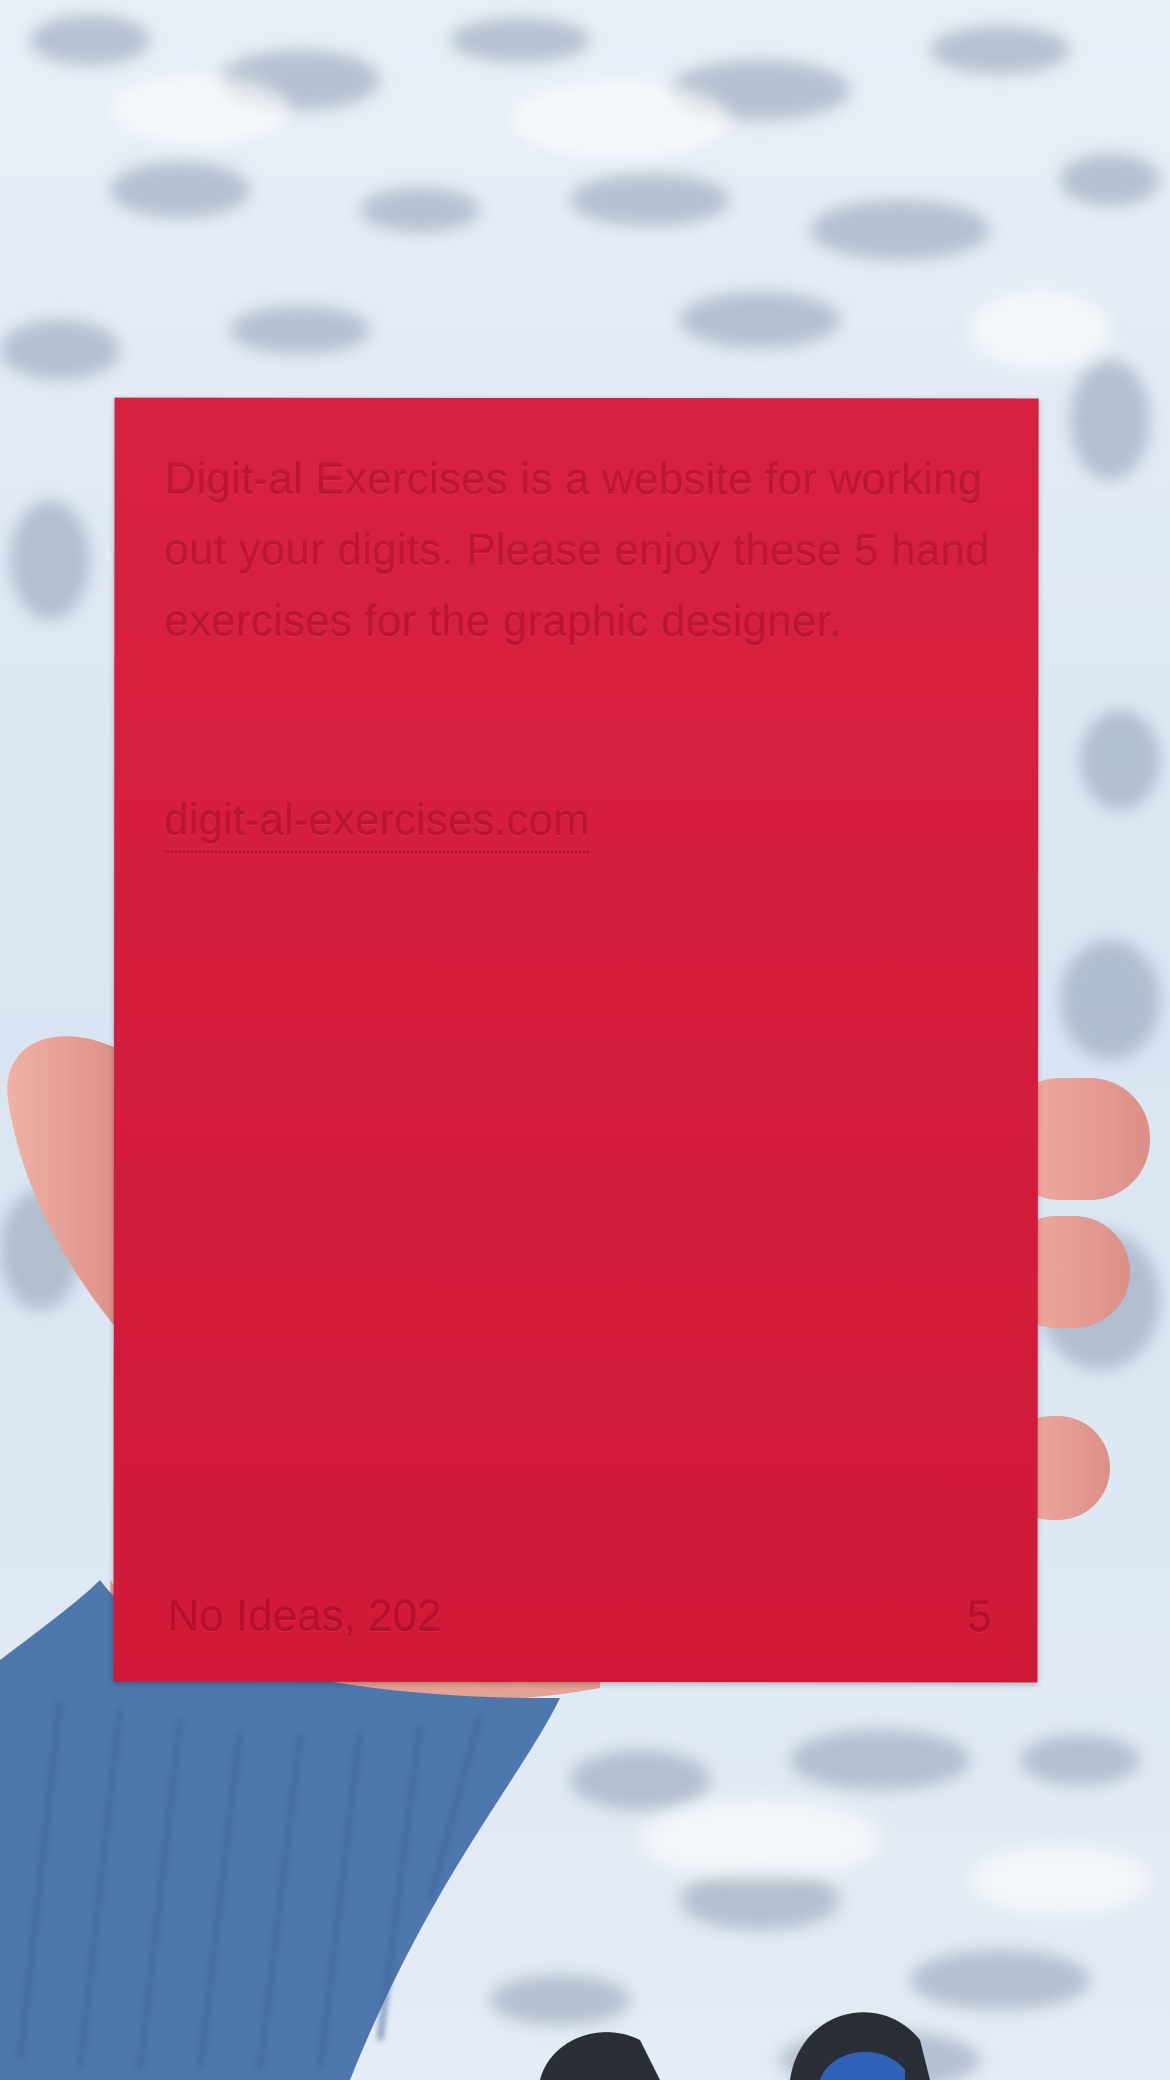  What do you see at coordinates (304, 1616) in the screenshot?
I see `card-footer-credit: No Ideas, 202` at bounding box center [304, 1616].